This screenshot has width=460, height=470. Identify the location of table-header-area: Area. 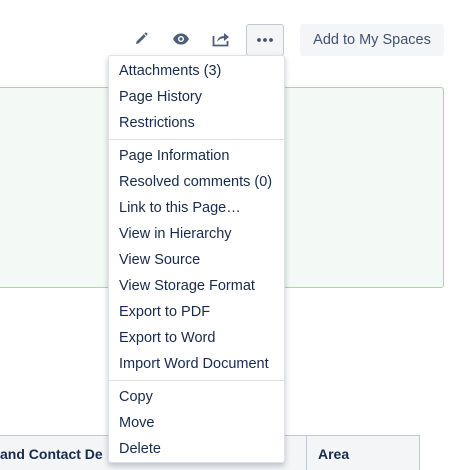
(363, 453).